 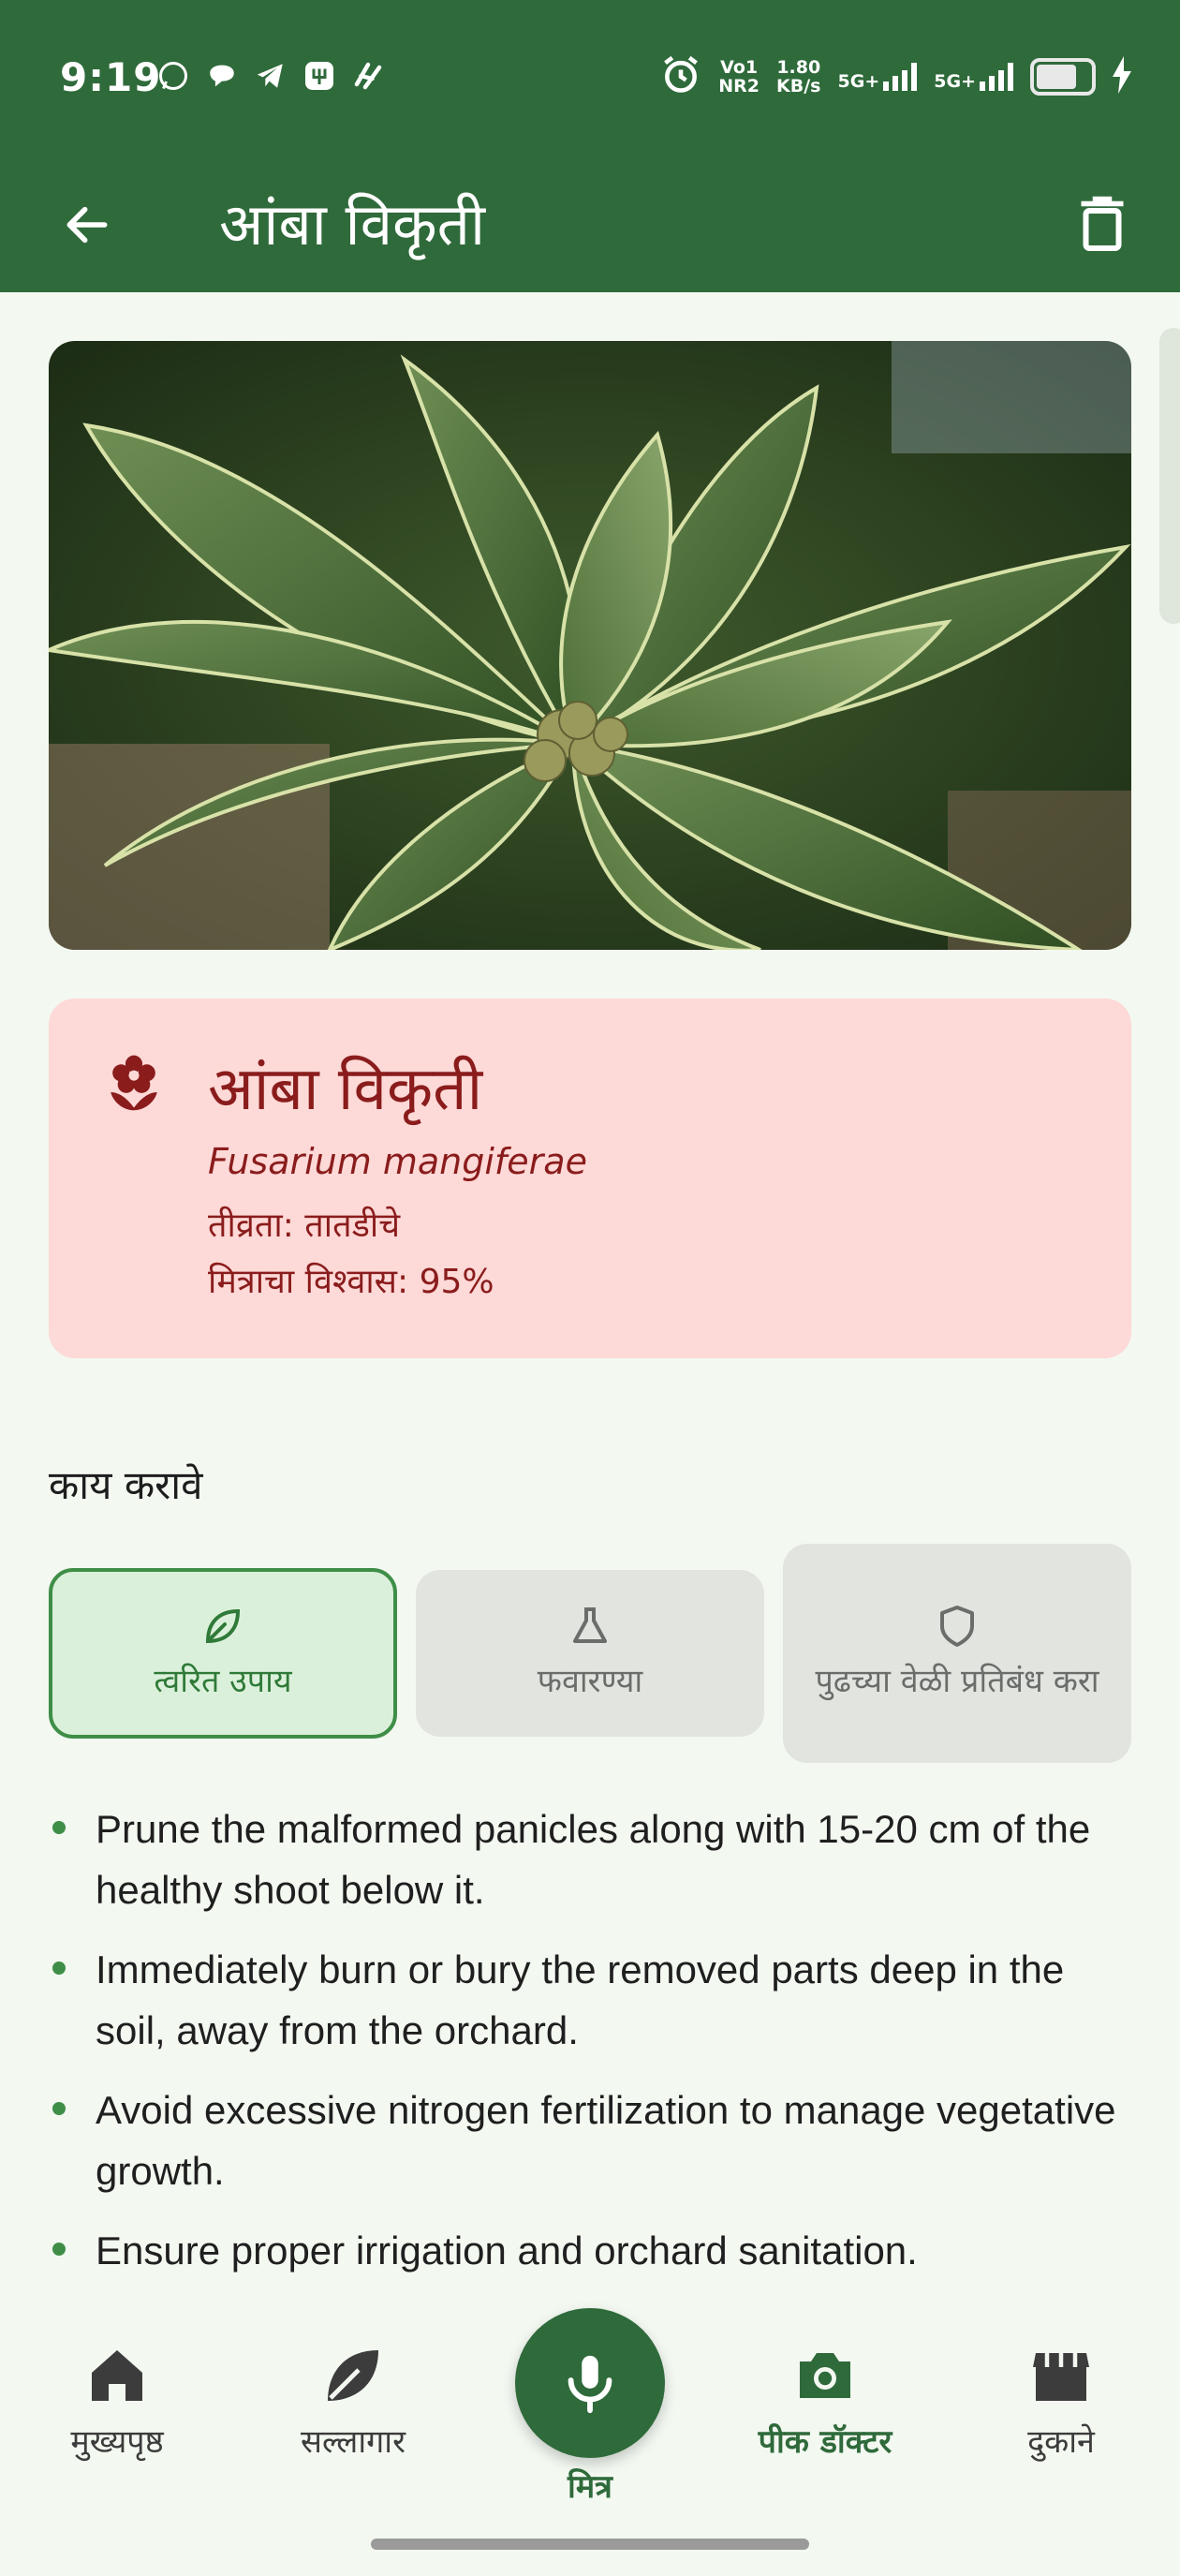 What do you see at coordinates (825, 2375) in the screenshot?
I see `camera-icon` at bounding box center [825, 2375].